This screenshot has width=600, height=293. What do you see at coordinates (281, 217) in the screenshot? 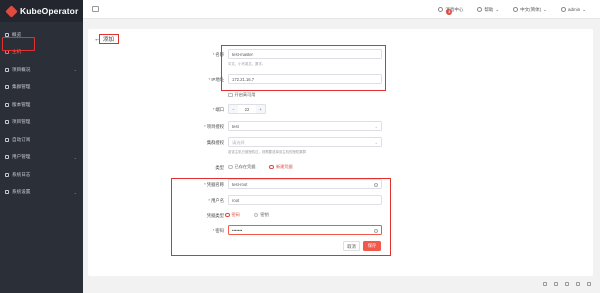
I see `highlight-annotation-credential` at bounding box center [281, 217].